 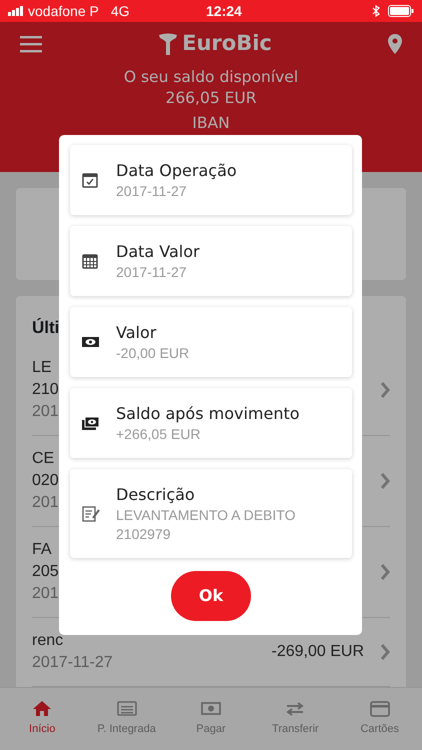 I want to click on clock: 12:24, so click(x=224, y=11).